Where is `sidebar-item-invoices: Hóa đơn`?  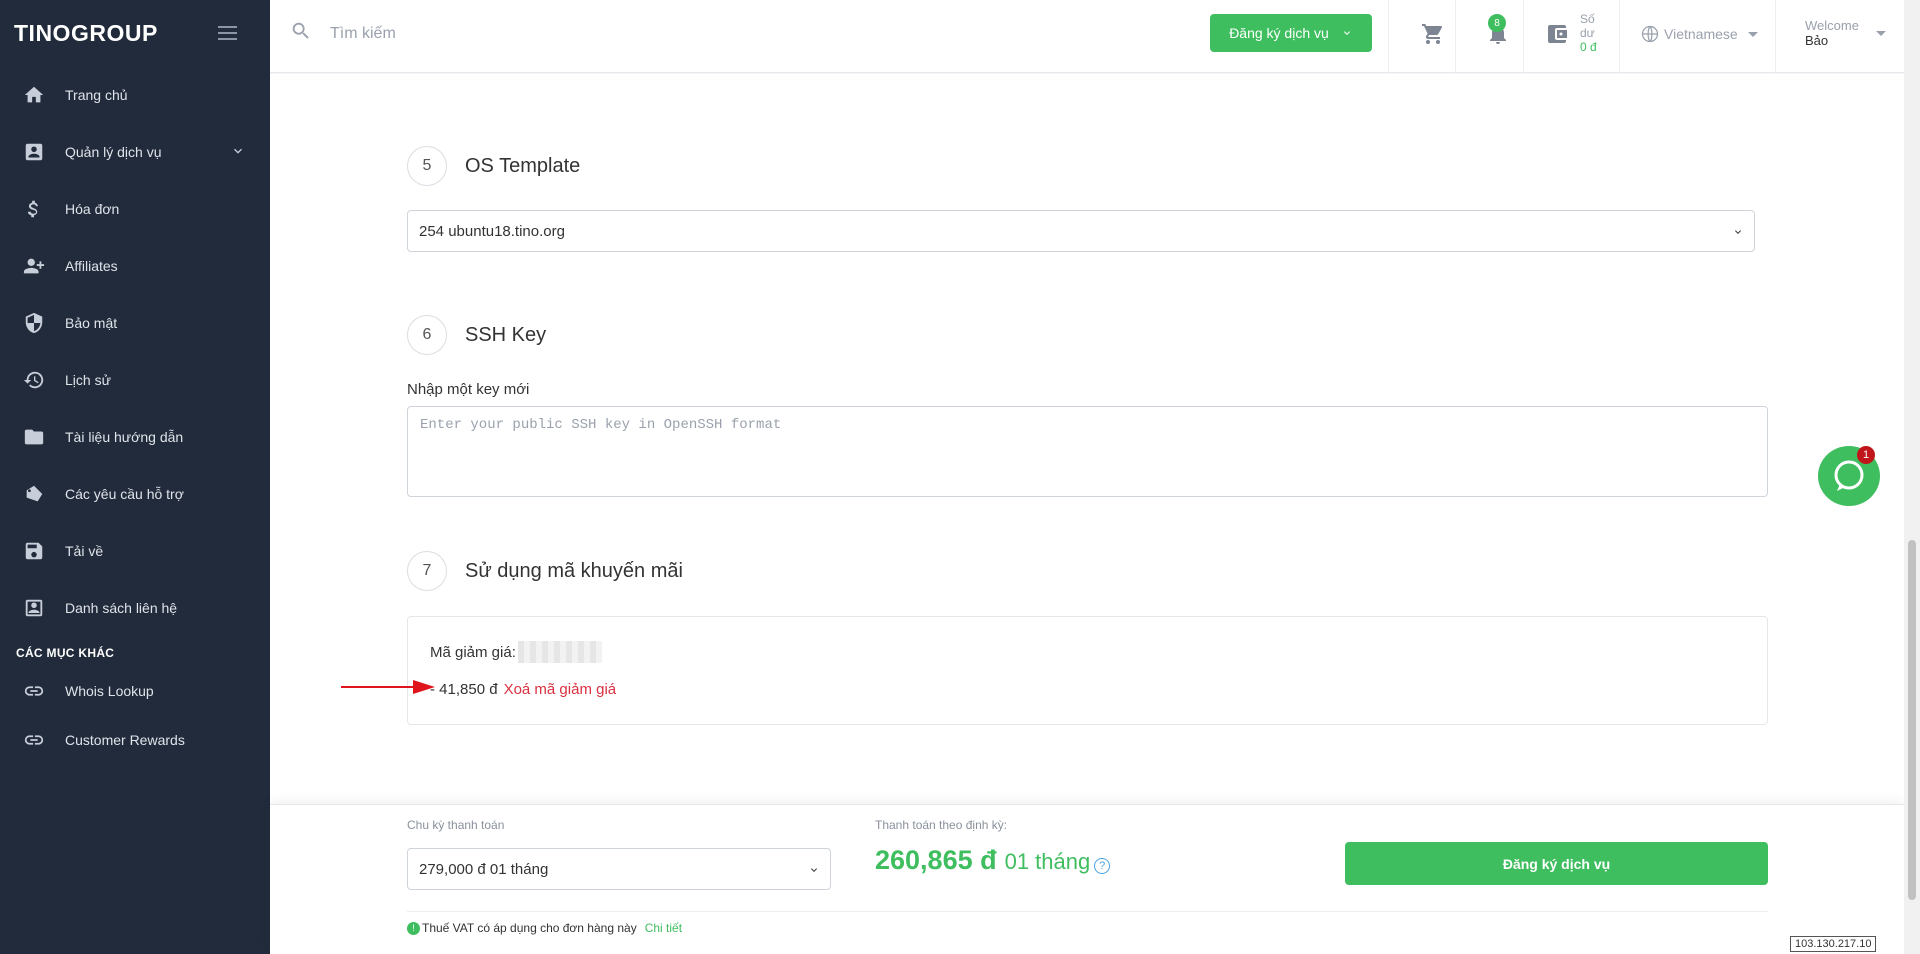
sidebar-item-invoices: Hóa đơn is located at coordinates (135, 208).